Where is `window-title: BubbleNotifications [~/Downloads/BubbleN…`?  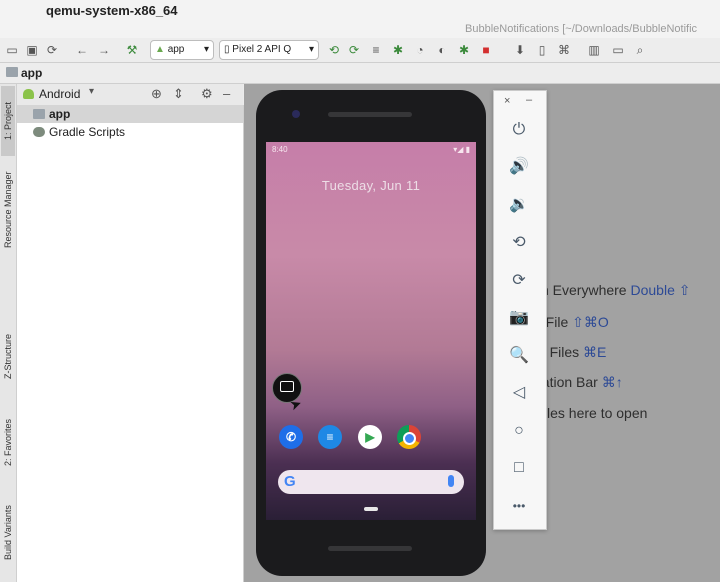 window-title: BubbleNotifications [~/Downloads/BubbleN… is located at coordinates (581, 29).